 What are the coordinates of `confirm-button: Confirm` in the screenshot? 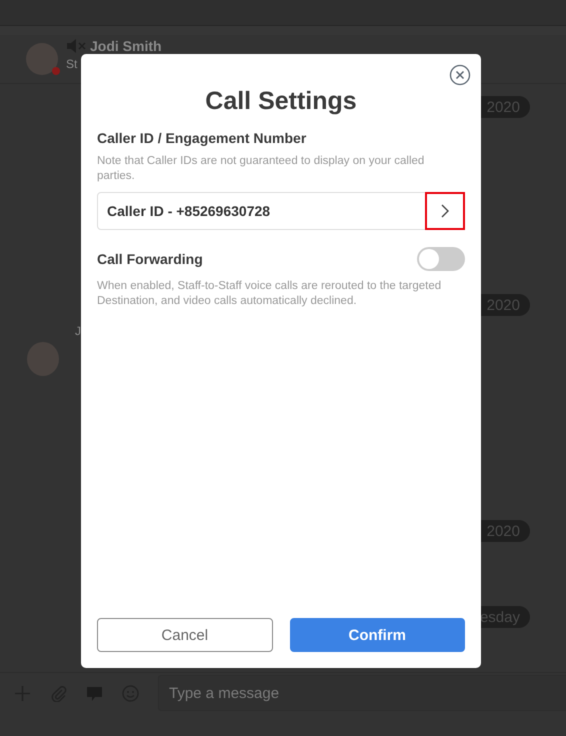 It's located at (377, 635).